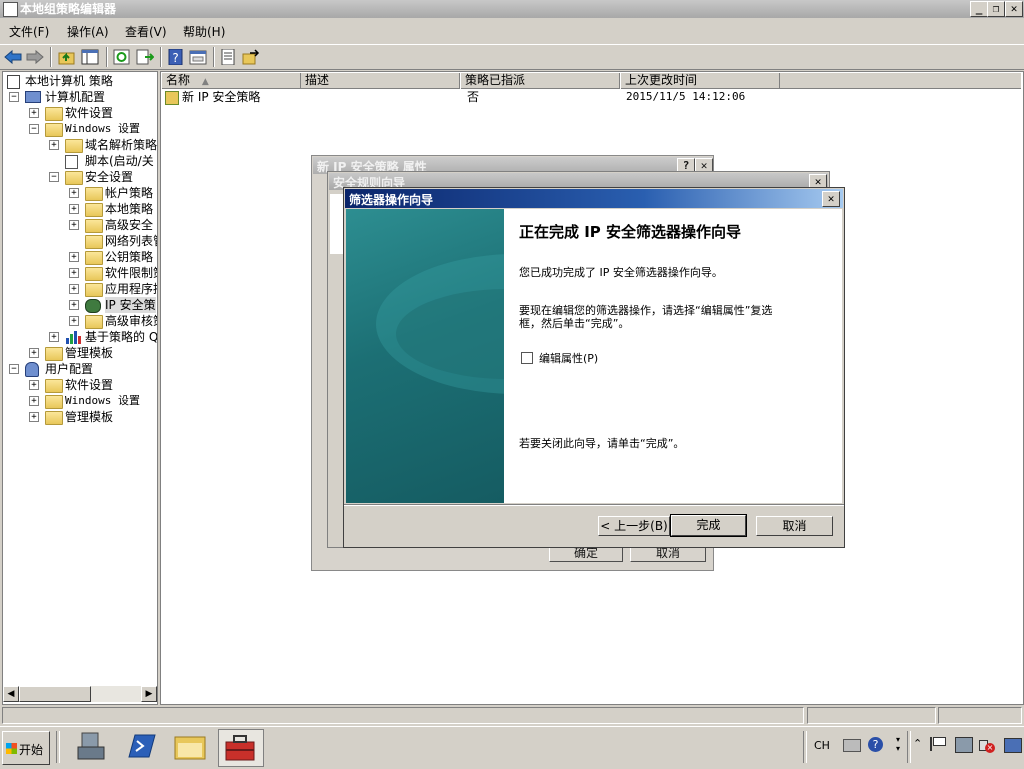 This screenshot has height=769, width=1024. What do you see at coordinates (146, 32) in the screenshot?
I see `menu-view: 查看(V)` at bounding box center [146, 32].